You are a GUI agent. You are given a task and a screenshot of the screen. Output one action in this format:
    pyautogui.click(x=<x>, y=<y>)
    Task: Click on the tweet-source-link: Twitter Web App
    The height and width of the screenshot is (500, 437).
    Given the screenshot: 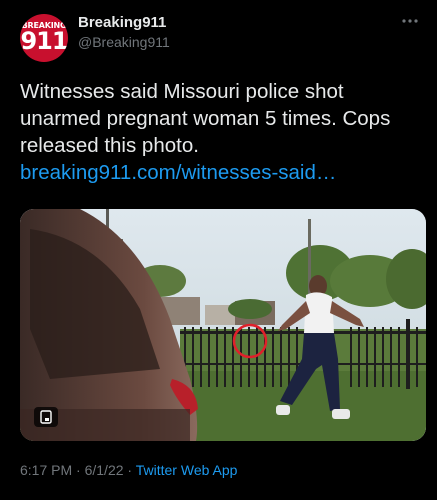 What is the action you would take?
    pyautogui.click(x=187, y=470)
    